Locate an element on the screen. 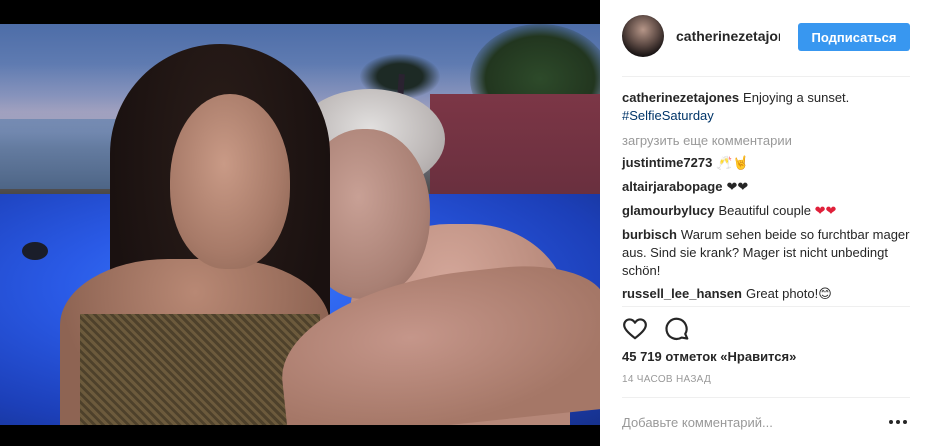  post-header: catherinezetajones Подписаться is located at coordinates (766, 38).